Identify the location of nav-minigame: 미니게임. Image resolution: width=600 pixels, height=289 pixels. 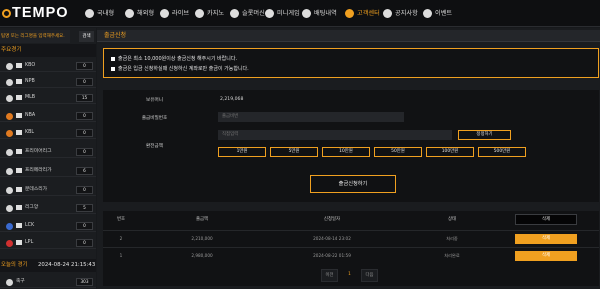
(282, 13).